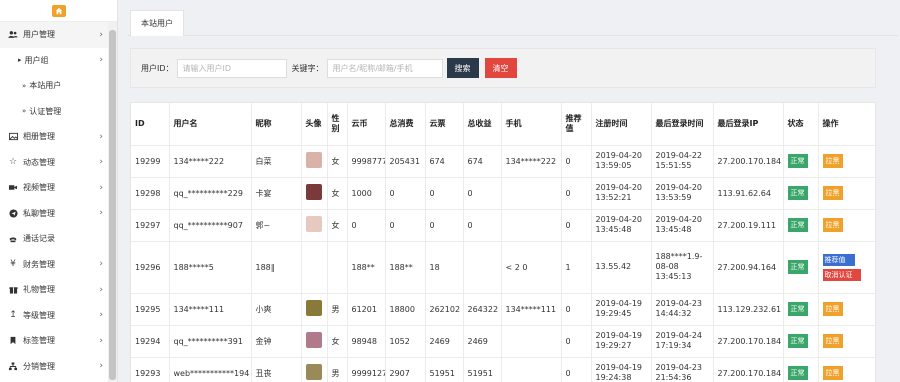 The width and height of the screenshot is (900, 382). I want to click on cell-income: 674, so click(482, 161).